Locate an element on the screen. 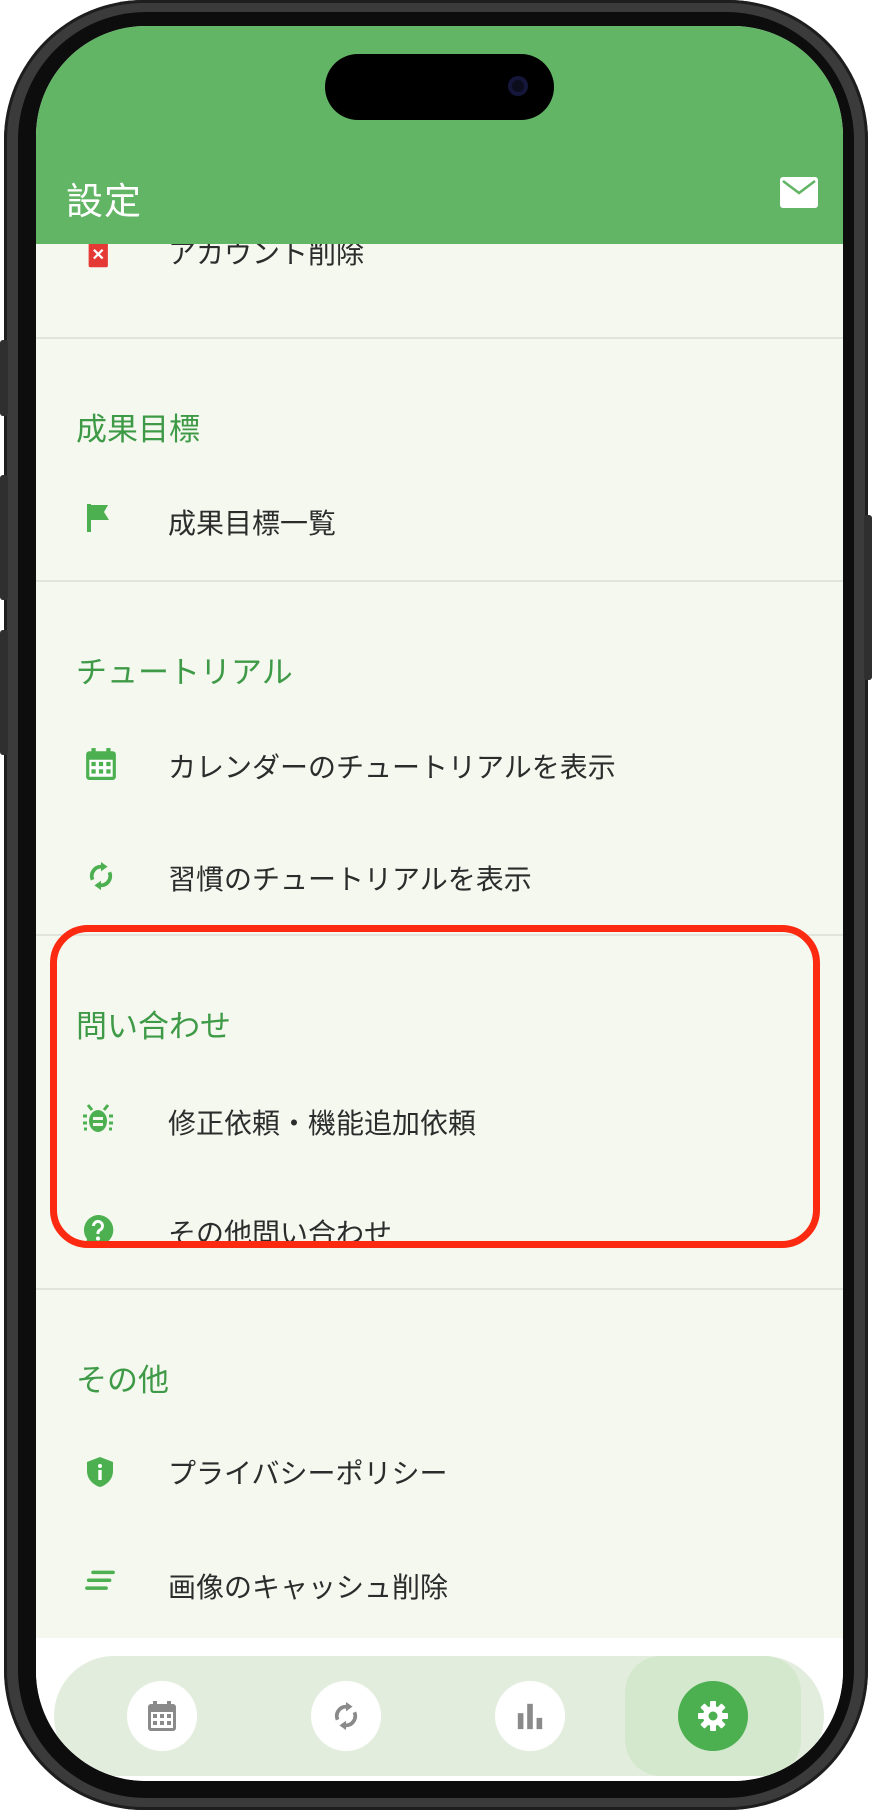 The width and height of the screenshot is (873, 1812). bar-chart-icon is located at coordinates (530, 1716).